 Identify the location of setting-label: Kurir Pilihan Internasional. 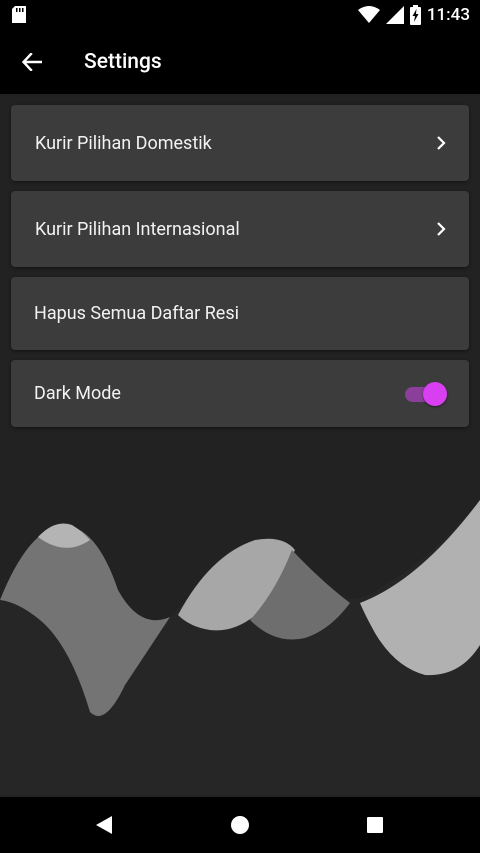
(137, 229).